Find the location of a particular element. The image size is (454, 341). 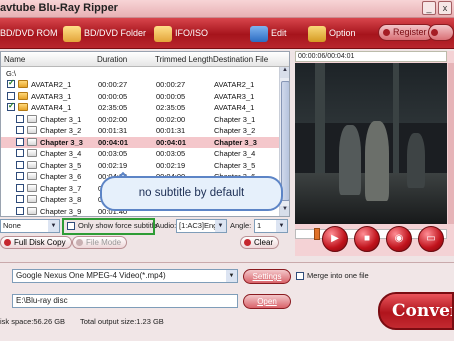

audio-select: [1:AC3]Engli ▼ is located at coordinates (201, 226).